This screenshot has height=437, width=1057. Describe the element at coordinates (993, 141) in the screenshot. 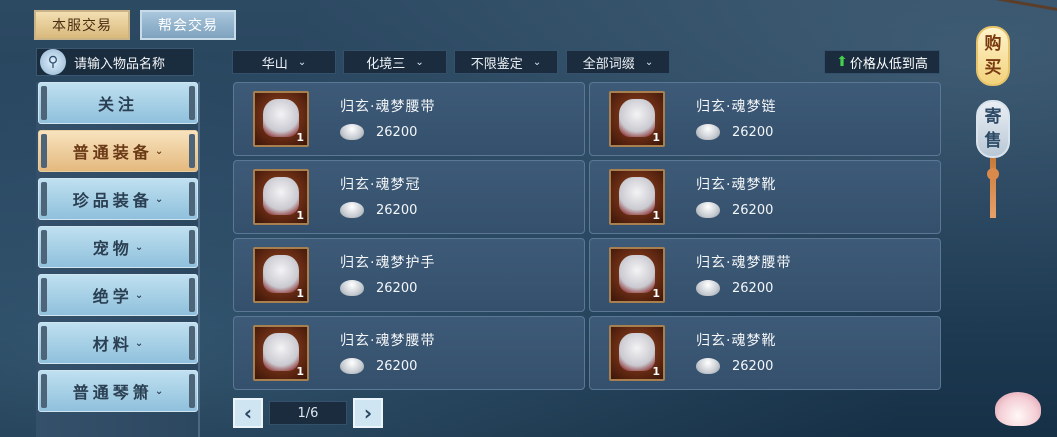

I see `sell-label-2: 售` at that location.